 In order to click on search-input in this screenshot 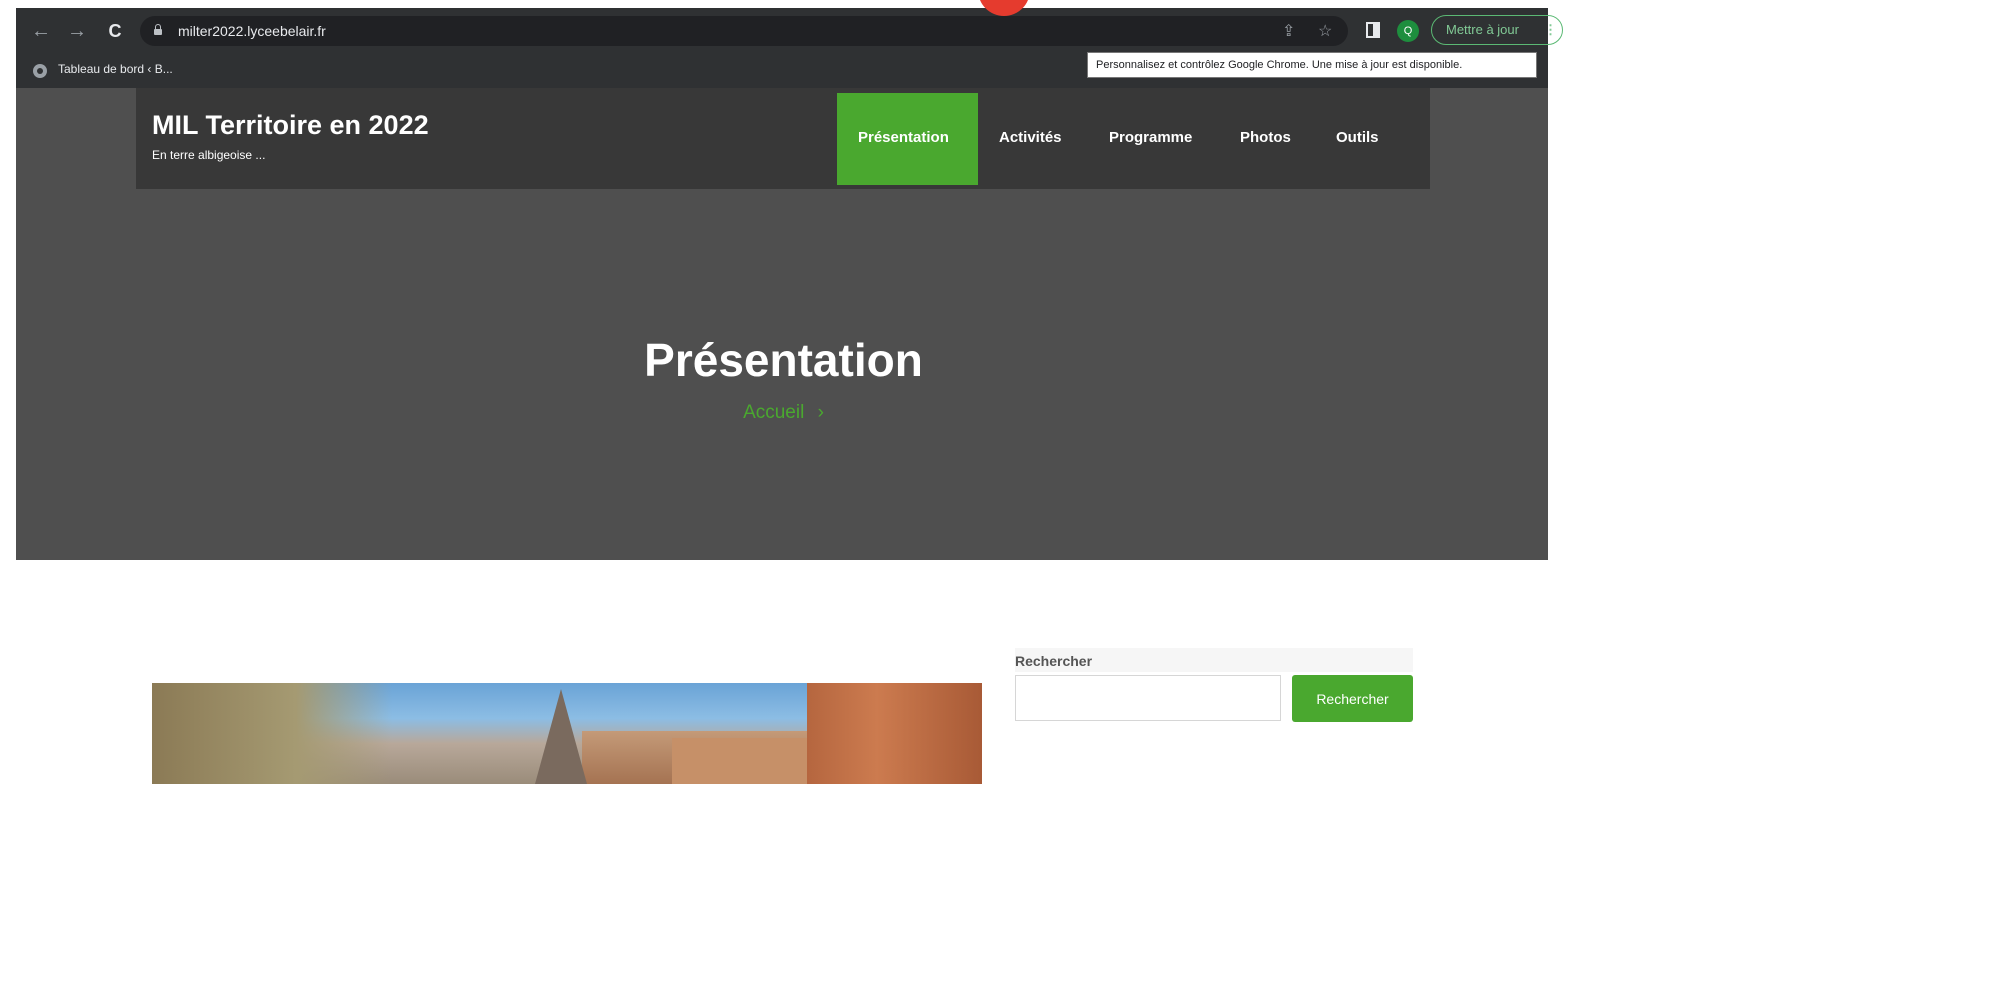, I will do `click(1148, 698)`.